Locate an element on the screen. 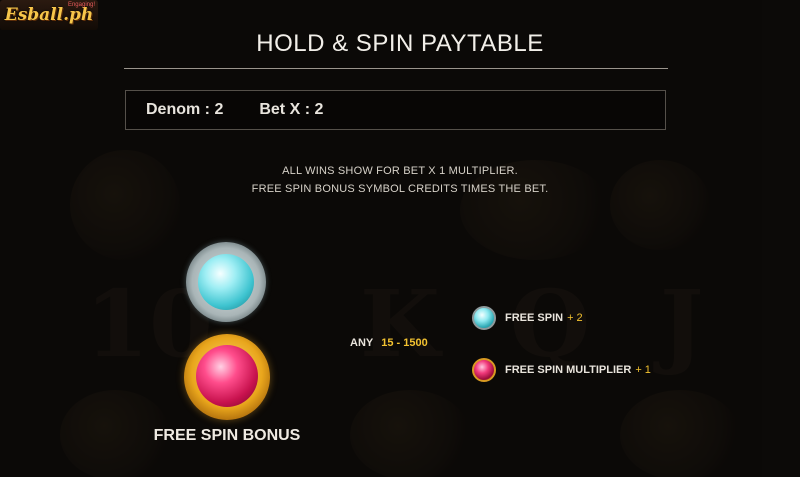 The height and width of the screenshot is (477, 800). logo-text: Esball.ph is located at coordinates (49, 15).